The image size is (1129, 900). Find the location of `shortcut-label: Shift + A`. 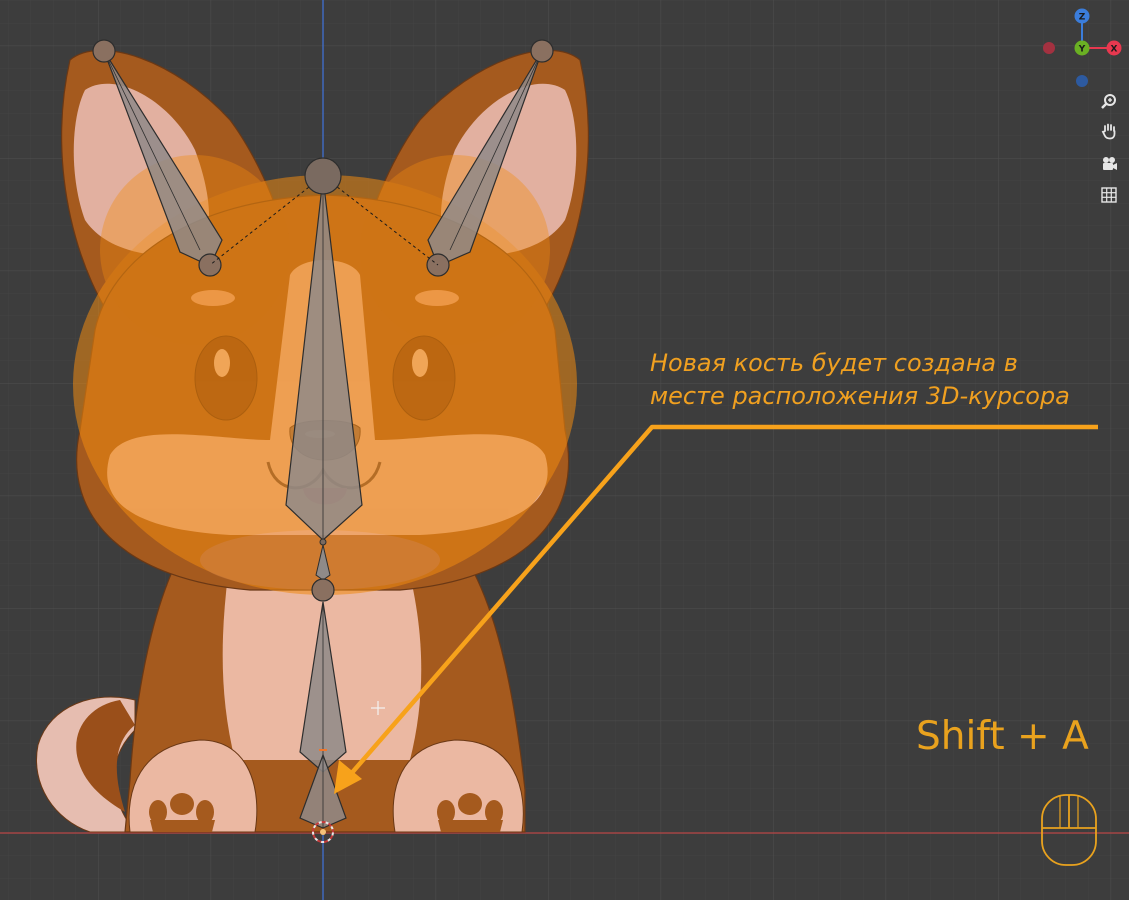

shortcut-label: Shift + A is located at coordinates (1002, 736).